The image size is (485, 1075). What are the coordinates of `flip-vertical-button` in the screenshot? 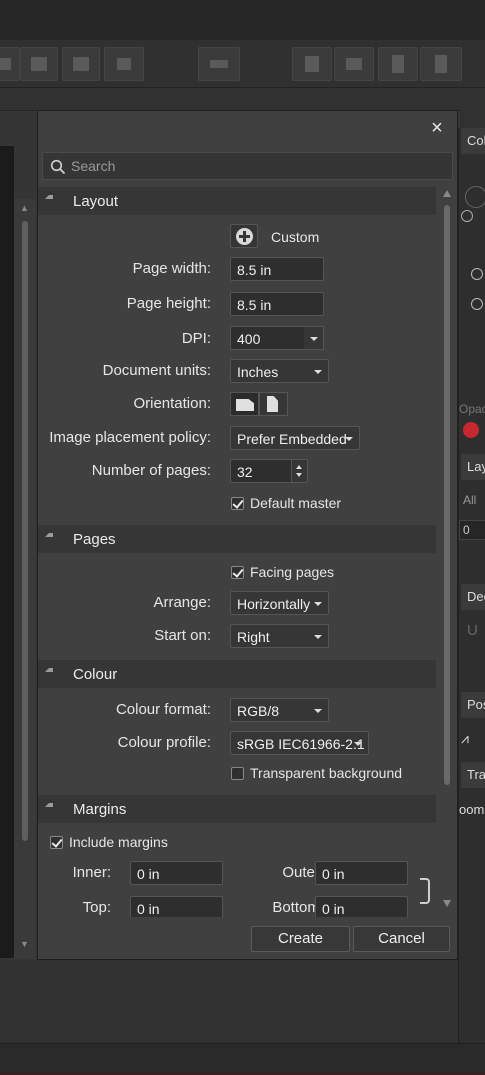 It's located at (354, 64).